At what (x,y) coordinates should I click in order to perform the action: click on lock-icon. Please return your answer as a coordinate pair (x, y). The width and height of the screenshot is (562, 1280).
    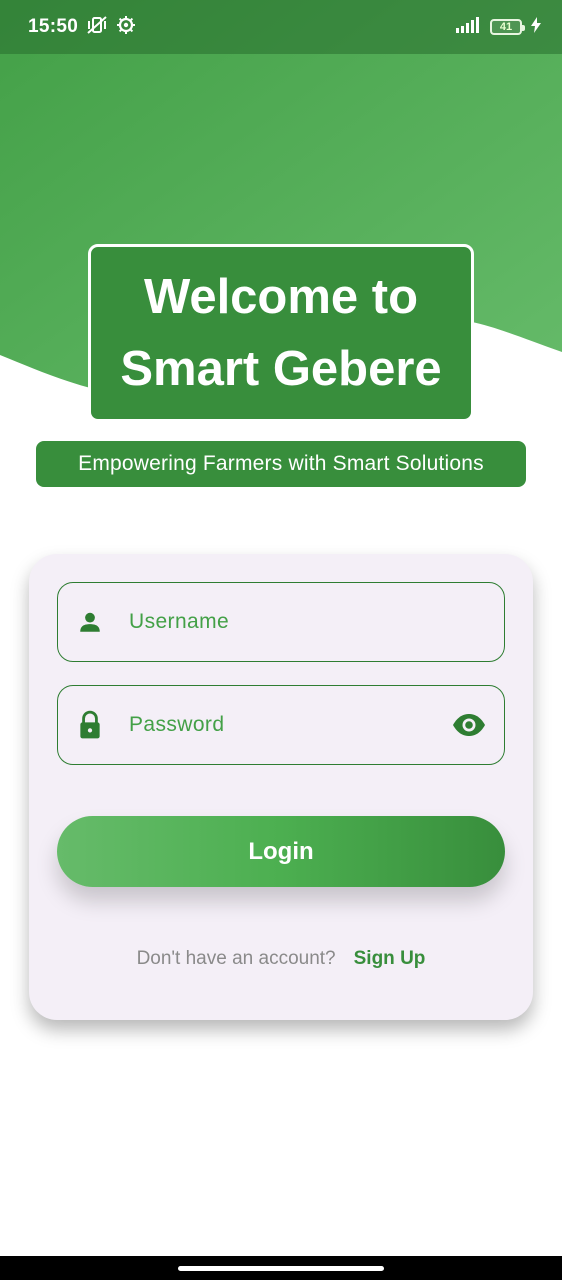
    Looking at the image, I should click on (90, 724).